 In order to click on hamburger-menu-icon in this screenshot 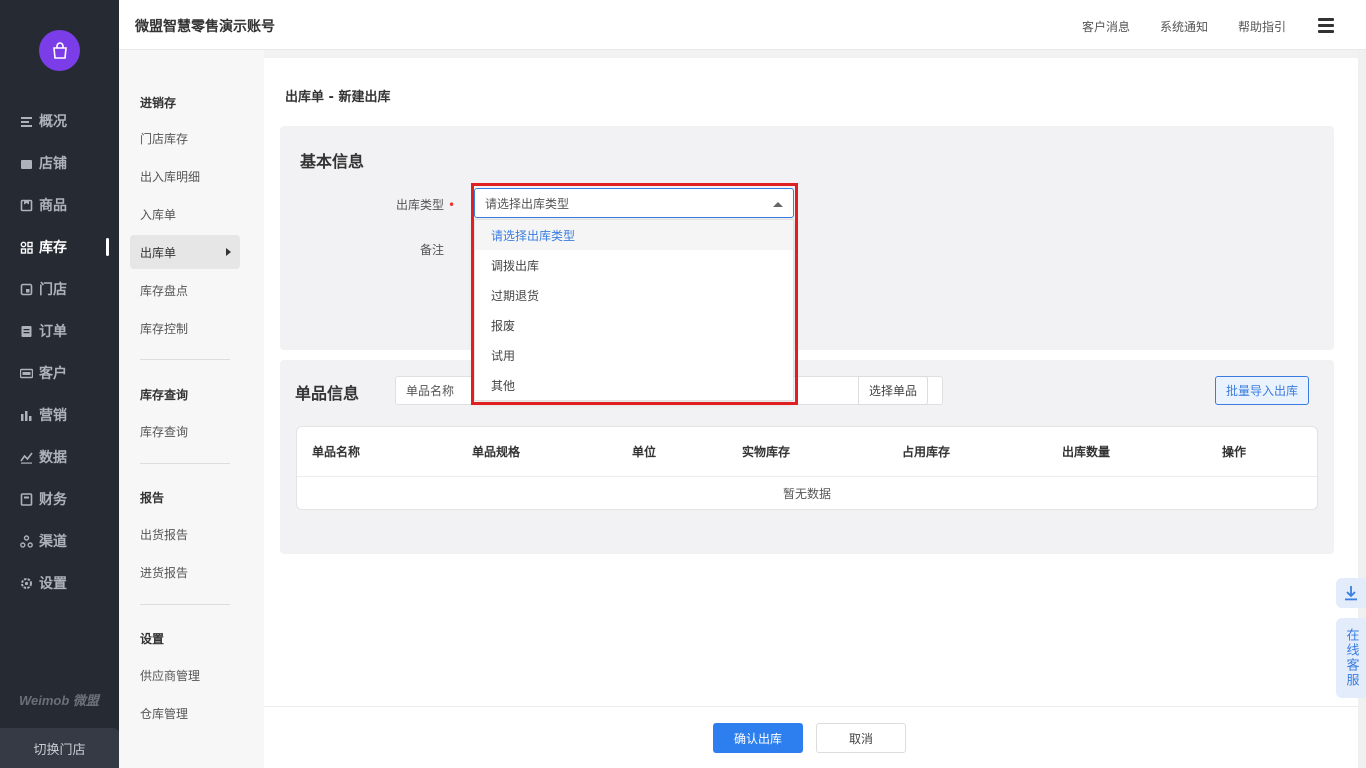, I will do `click(1326, 25)`.